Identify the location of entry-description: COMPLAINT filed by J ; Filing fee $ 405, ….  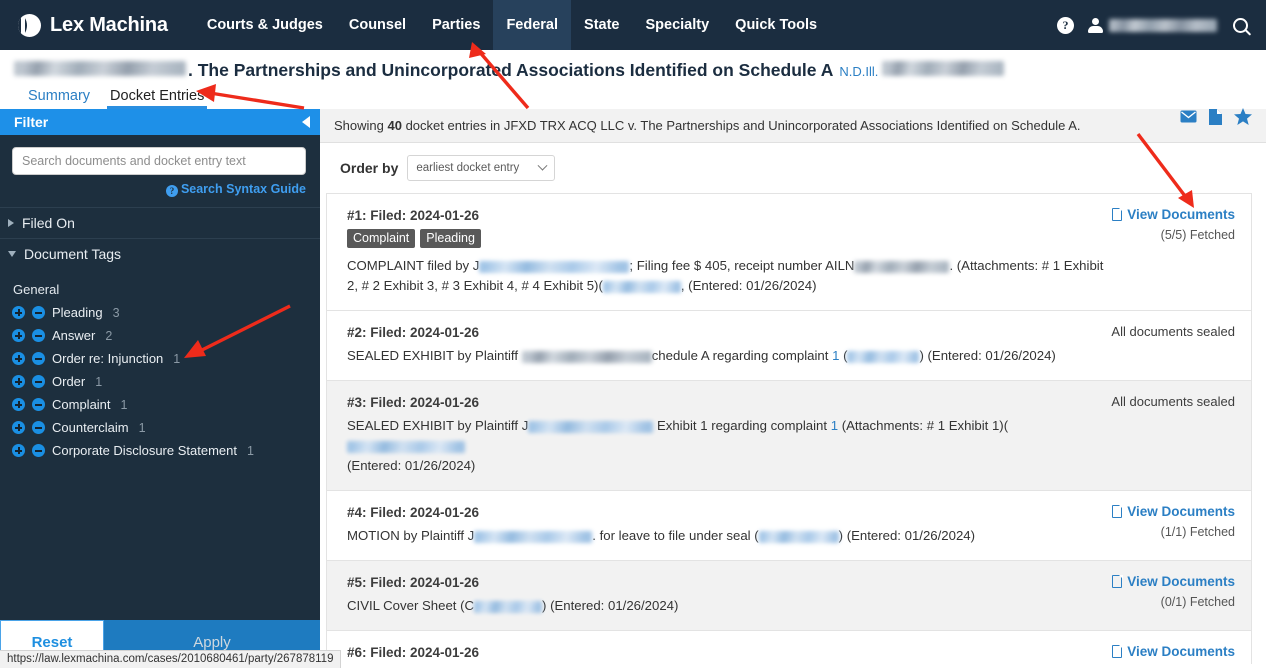
(727, 276).